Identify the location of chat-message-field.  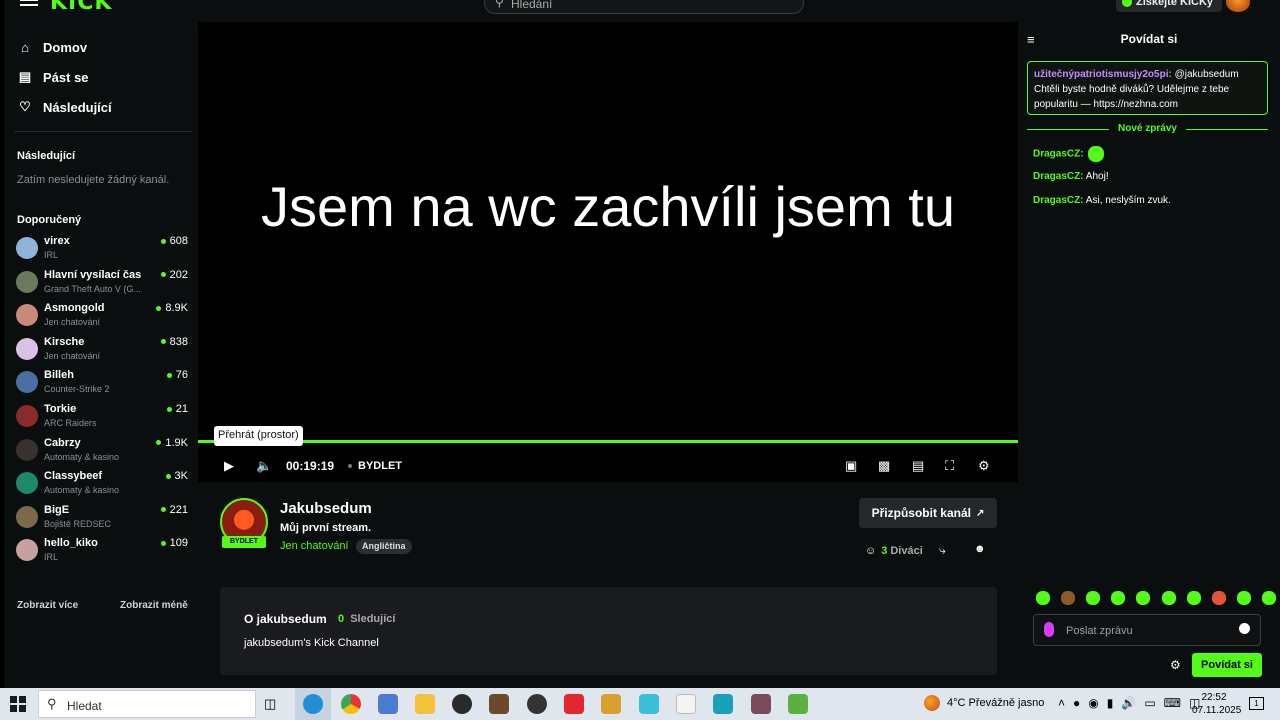
(1146, 631).